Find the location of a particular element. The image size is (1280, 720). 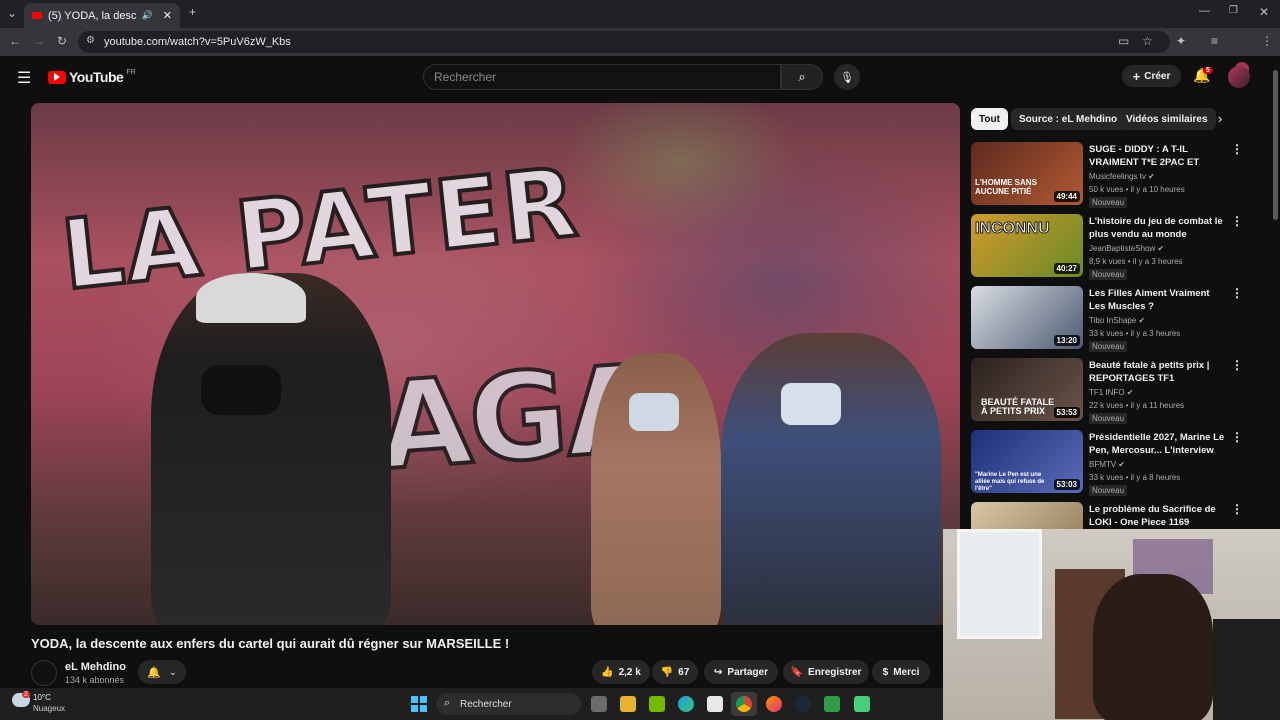

store-icon is located at coordinates (715, 704).